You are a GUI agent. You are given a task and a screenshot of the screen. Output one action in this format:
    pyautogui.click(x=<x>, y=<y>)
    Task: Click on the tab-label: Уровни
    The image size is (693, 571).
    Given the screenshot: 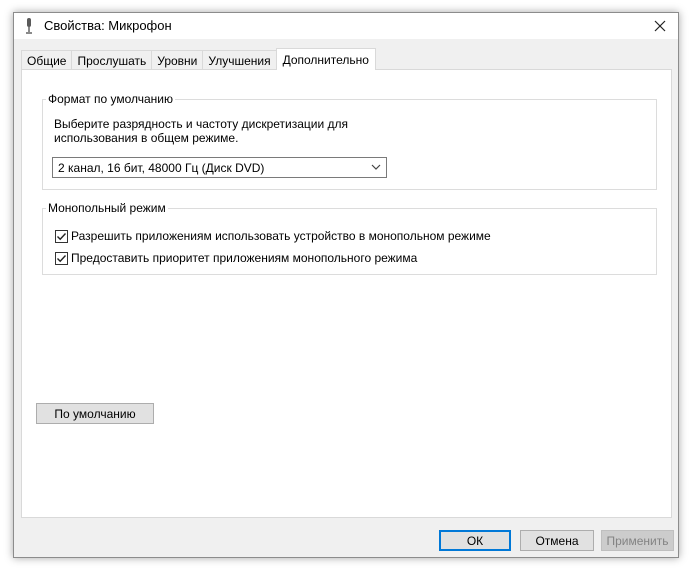 What is the action you would take?
    pyautogui.click(x=177, y=60)
    